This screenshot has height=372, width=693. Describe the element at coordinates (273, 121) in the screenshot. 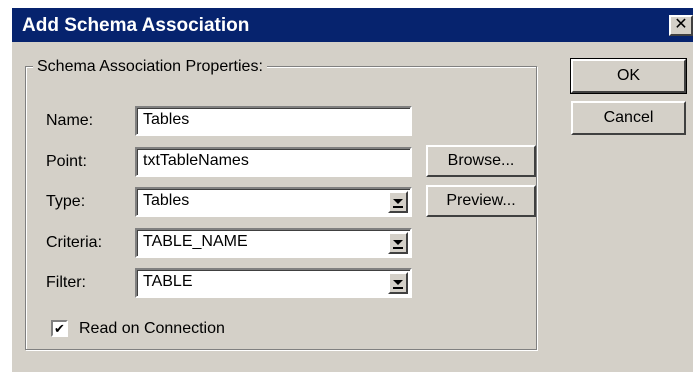

I see `name-field: Tables` at that location.